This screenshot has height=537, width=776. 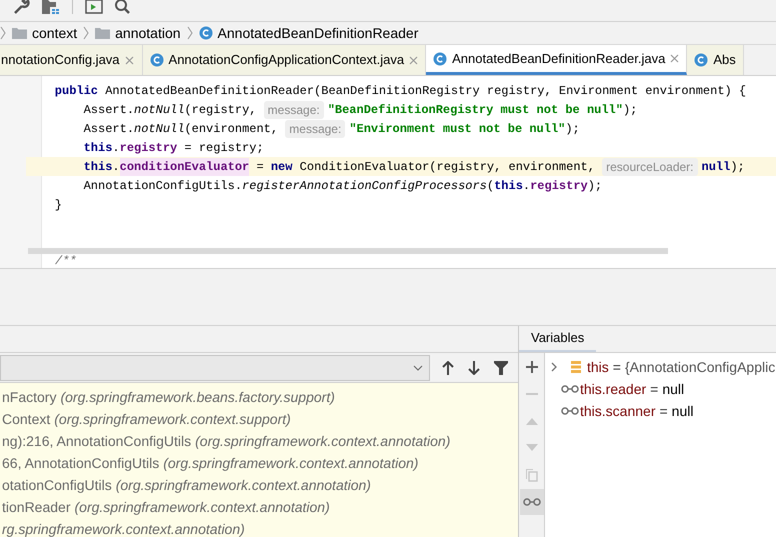 I want to click on stack-frame-item: Context (org.springframework.context.support), so click(x=259, y=419).